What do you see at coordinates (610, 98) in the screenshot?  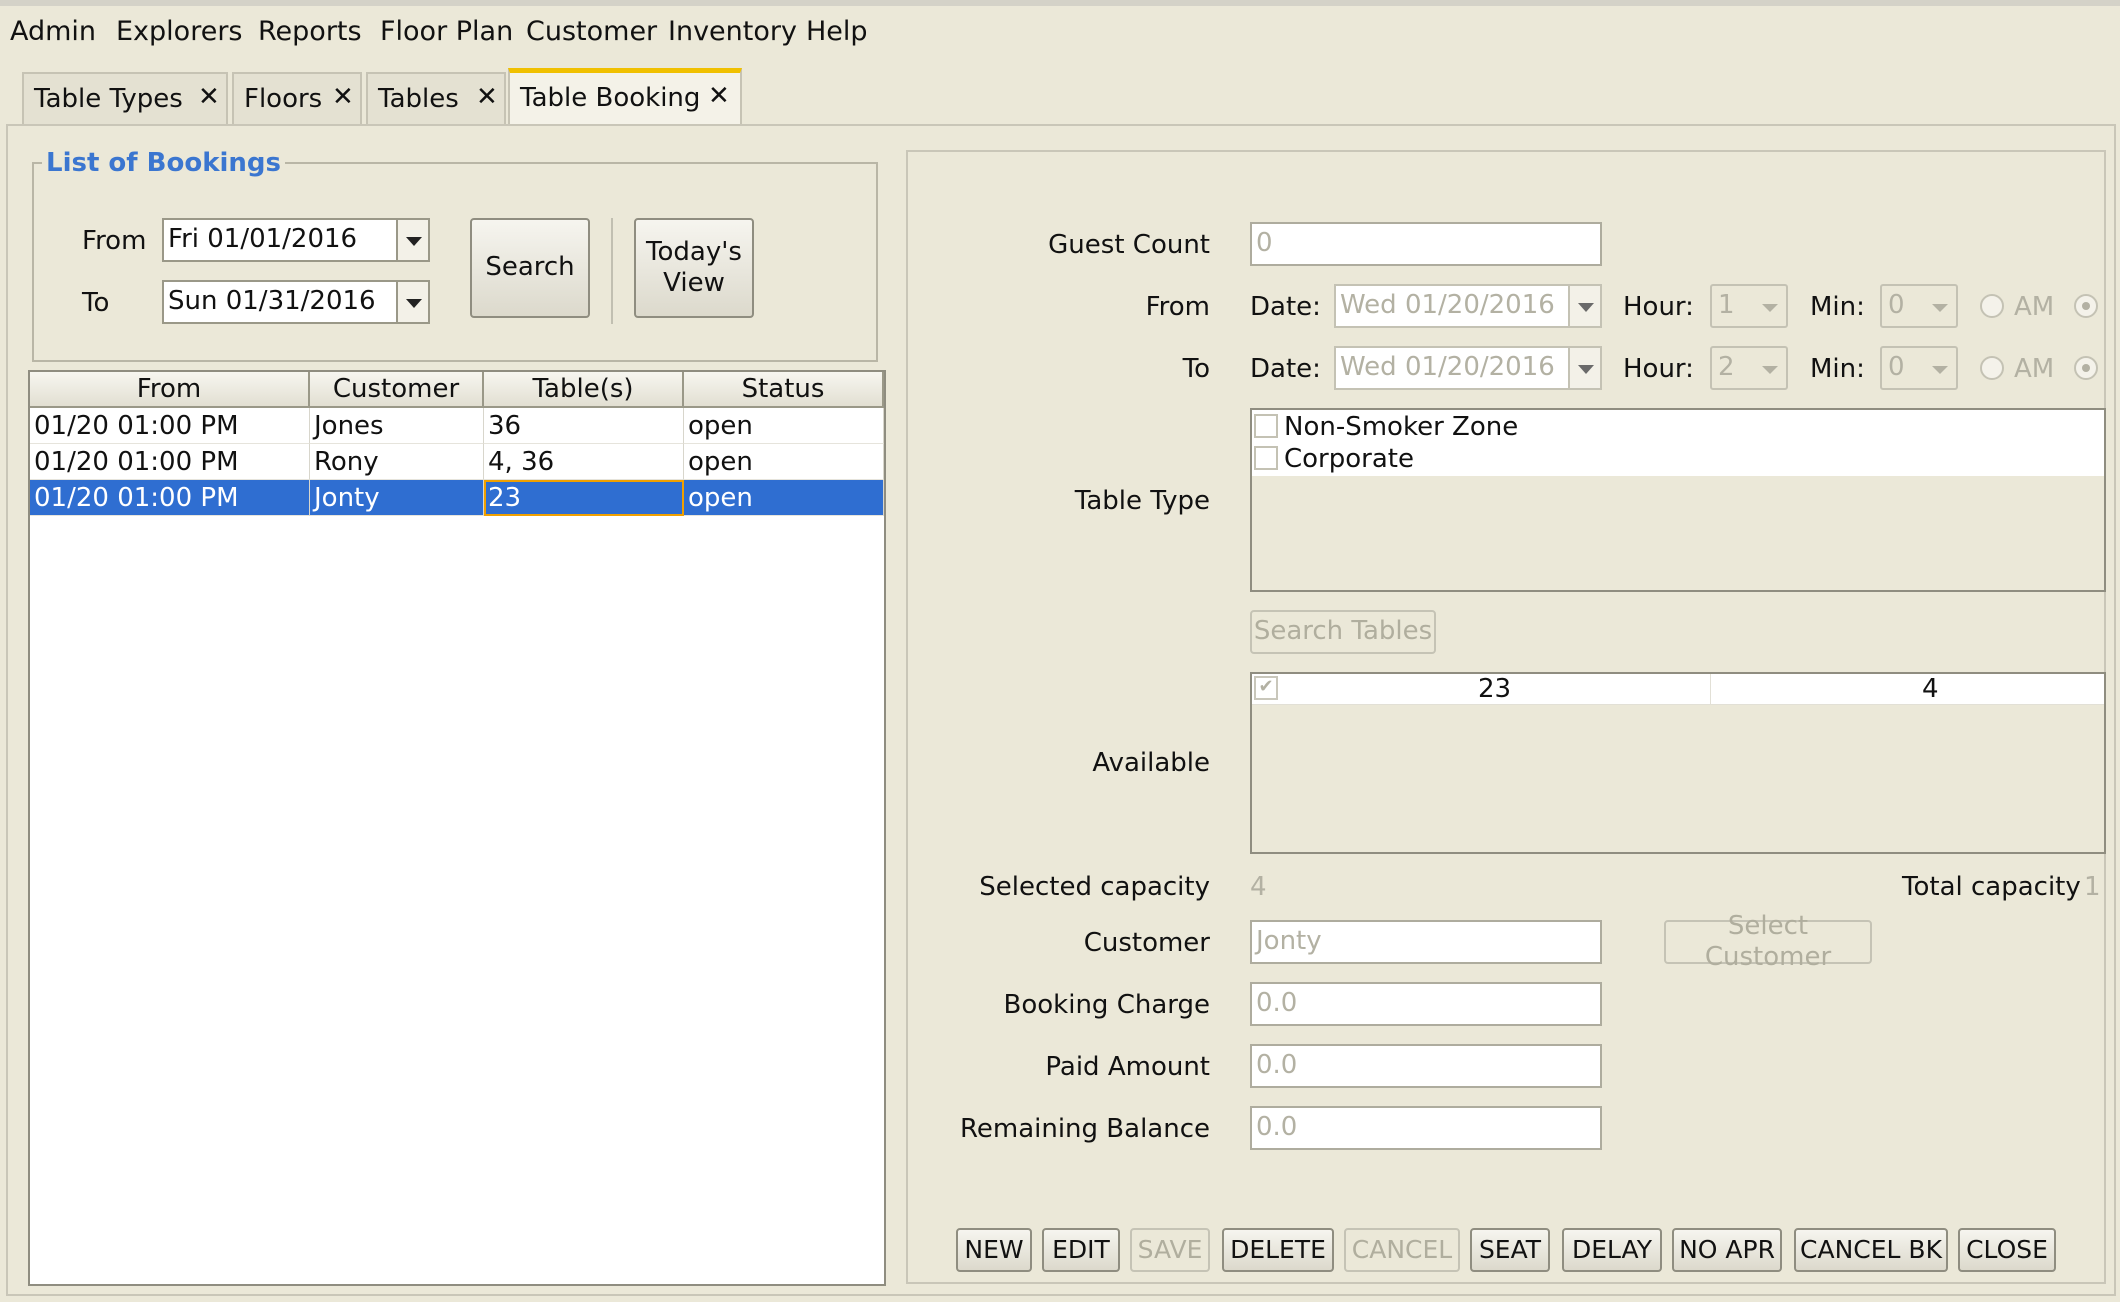 I see `tab-label: Table Booking` at bounding box center [610, 98].